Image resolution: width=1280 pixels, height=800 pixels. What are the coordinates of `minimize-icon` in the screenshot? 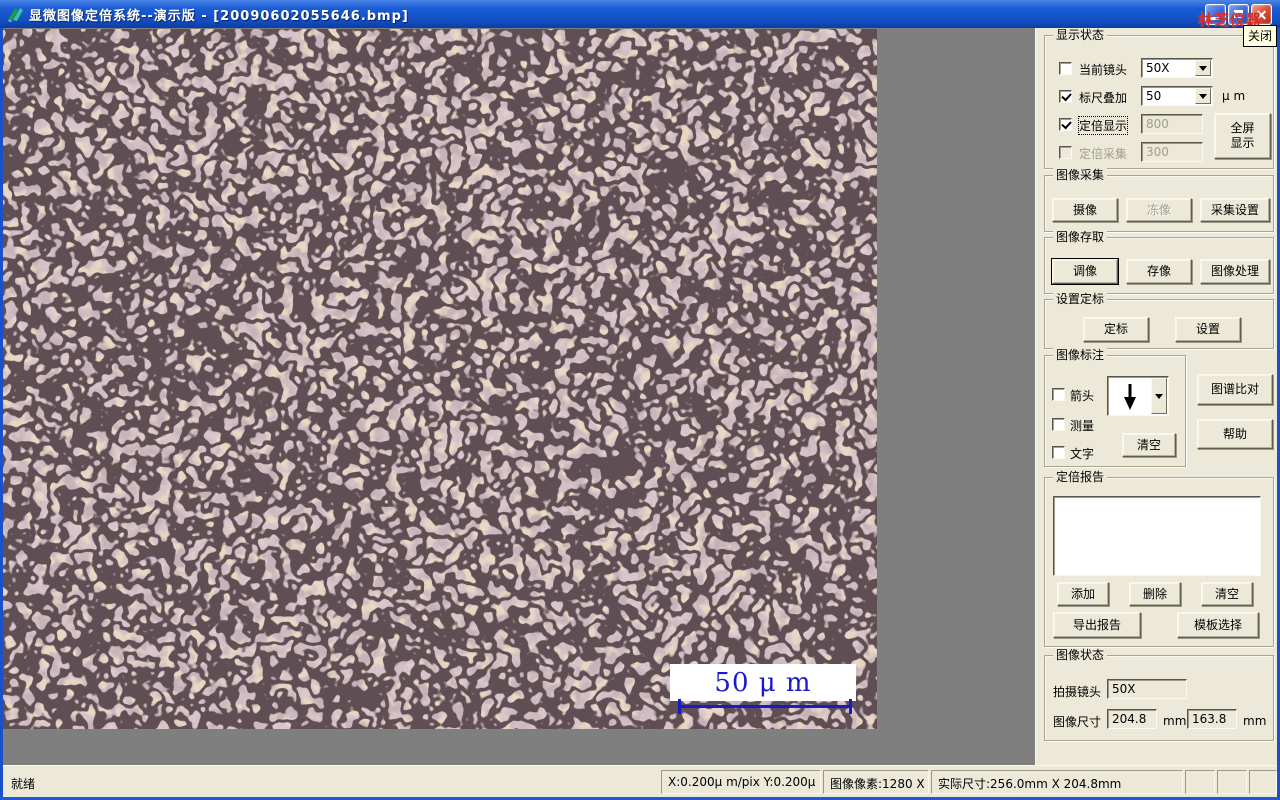 It's located at (1214, 18).